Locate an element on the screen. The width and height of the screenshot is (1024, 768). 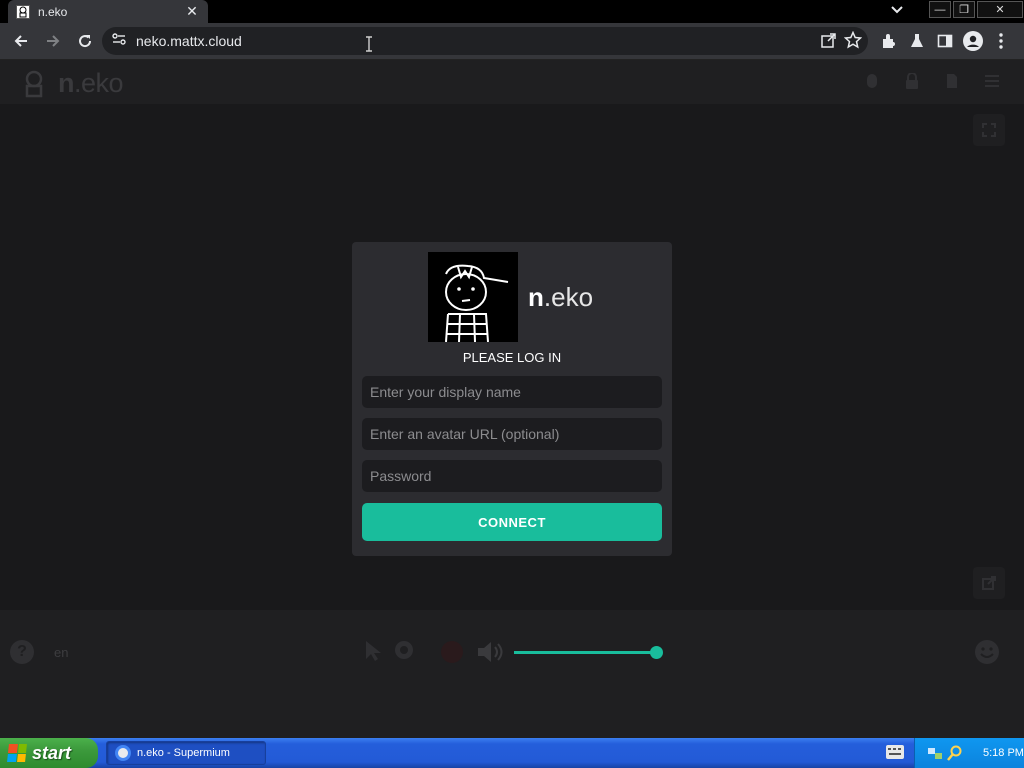
pointer-icon is located at coordinates (373, 651).